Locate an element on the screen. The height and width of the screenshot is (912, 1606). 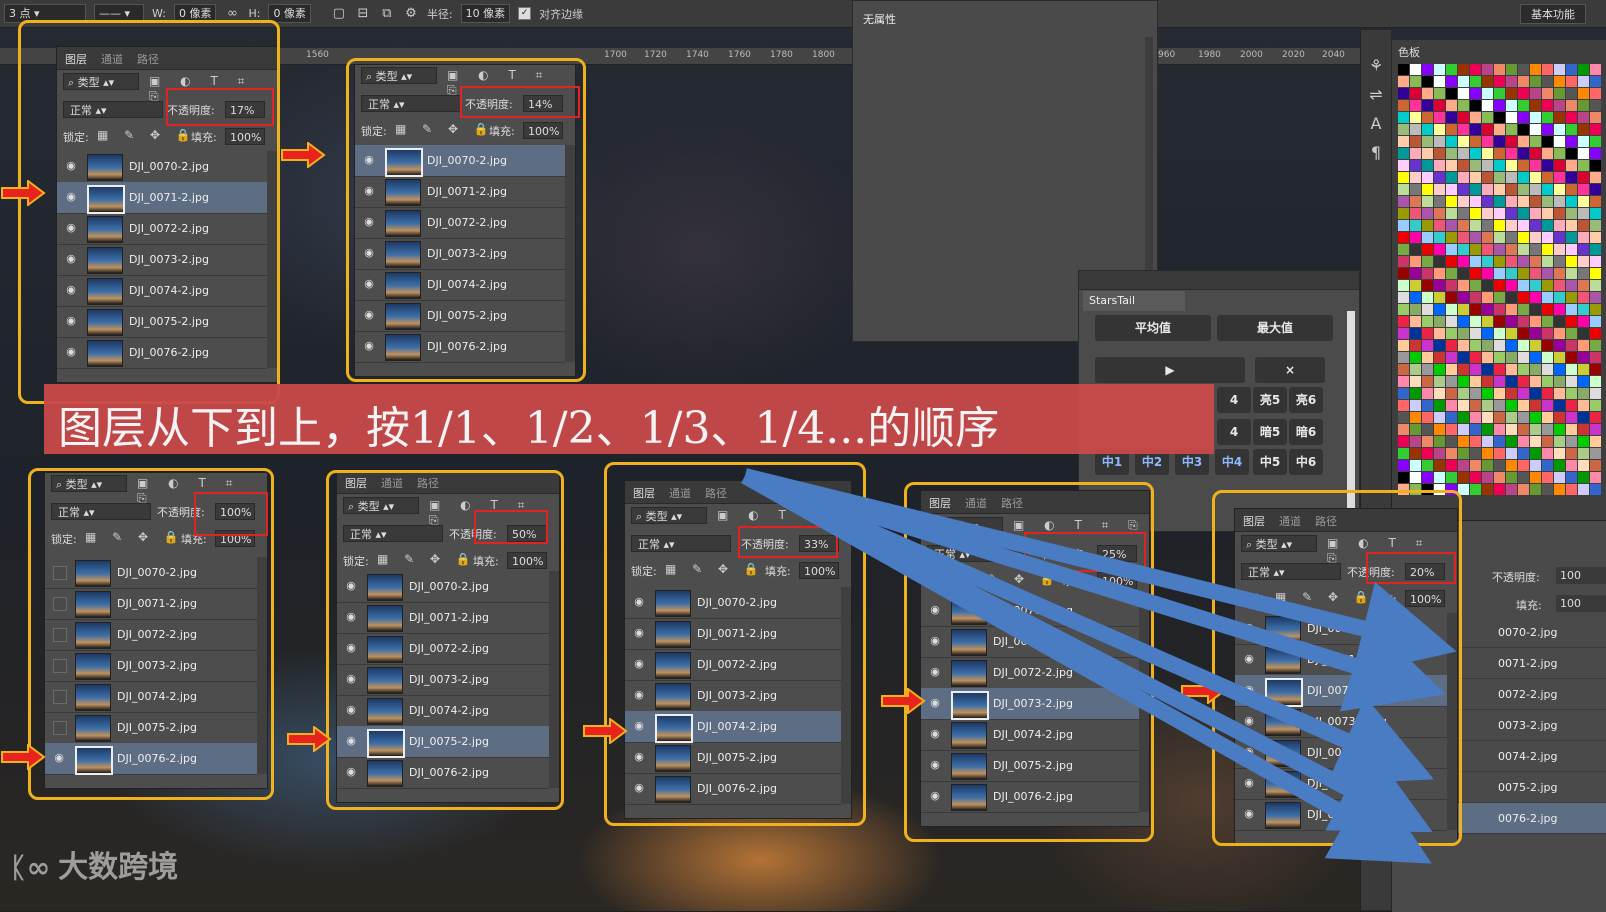
watermark-text: 大数跨境 is located at coordinates (118, 867).